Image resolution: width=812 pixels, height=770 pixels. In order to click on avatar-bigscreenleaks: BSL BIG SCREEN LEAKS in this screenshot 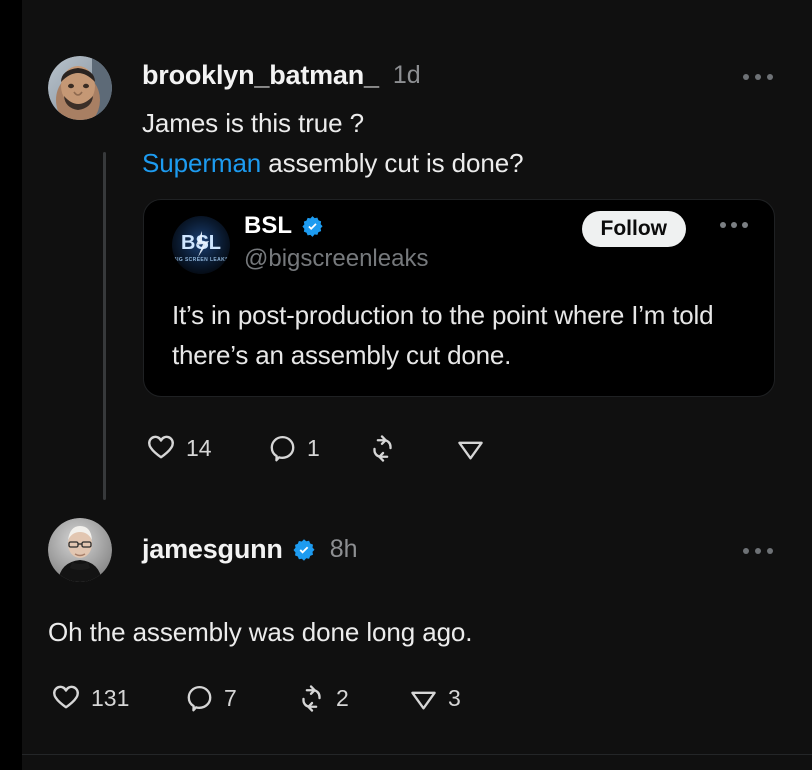, I will do `click(201, 245)`.